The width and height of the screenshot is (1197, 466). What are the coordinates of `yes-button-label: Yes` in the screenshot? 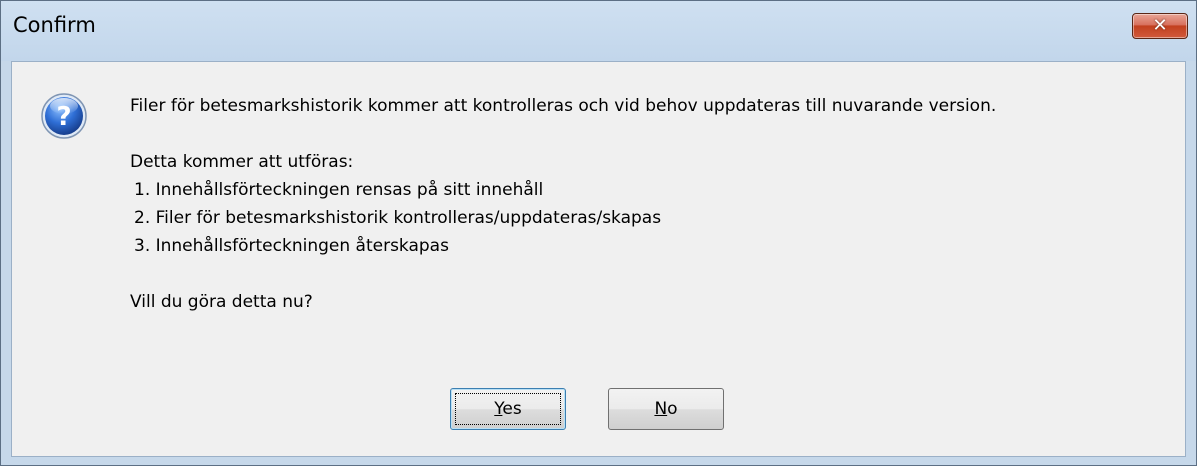 It's located at (508, 409).